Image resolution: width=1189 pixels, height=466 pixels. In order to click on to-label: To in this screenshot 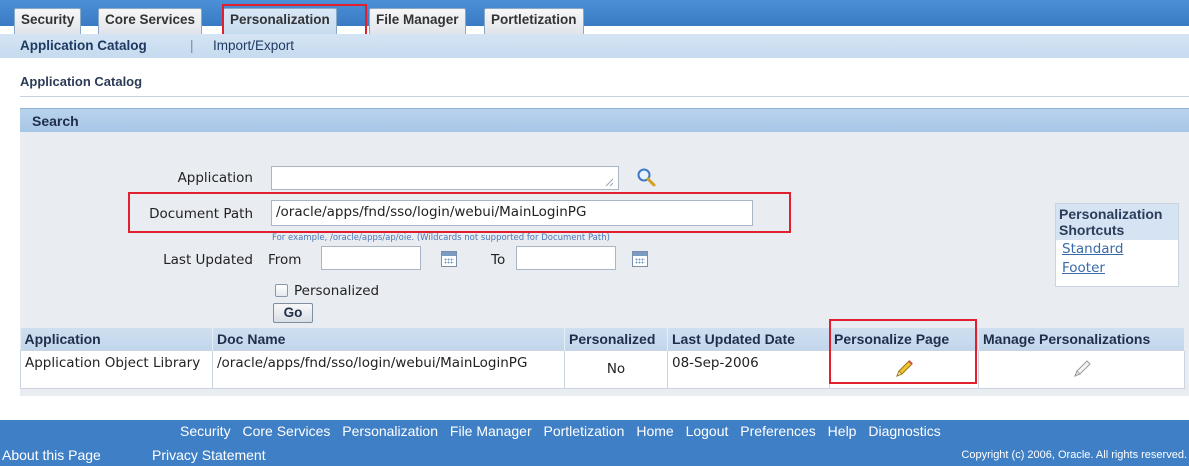, I will do `click(498, 260)`.